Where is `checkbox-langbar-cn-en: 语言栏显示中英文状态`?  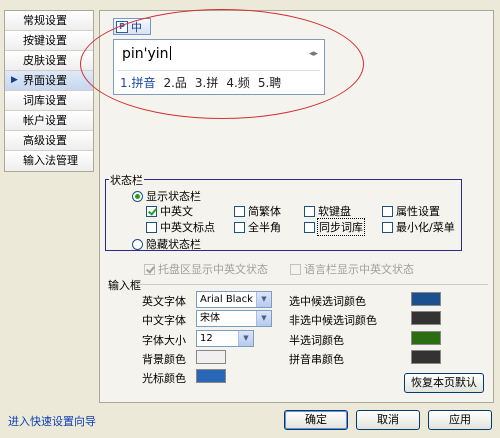 checkbox-langbar-cn-en: 语言栏显示中英文状态 is located at coordinates (352, 269).